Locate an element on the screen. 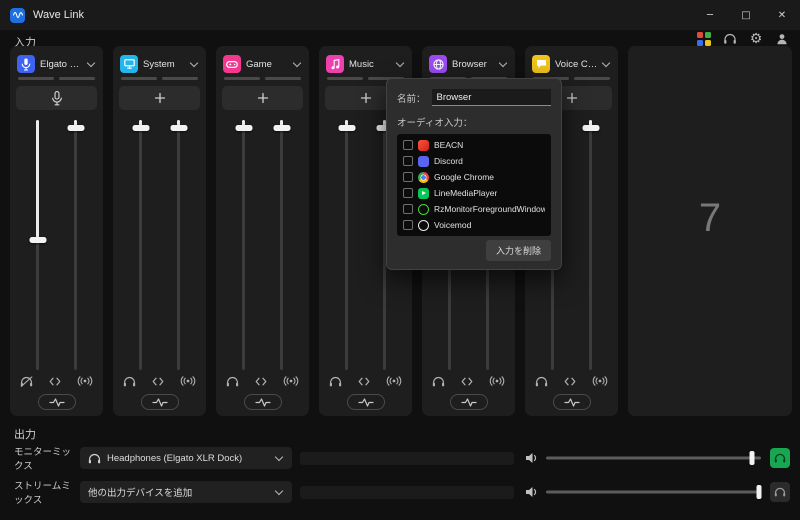 The image size is (800, 520). channel-header: Browser is located at coordinates (468, 64).